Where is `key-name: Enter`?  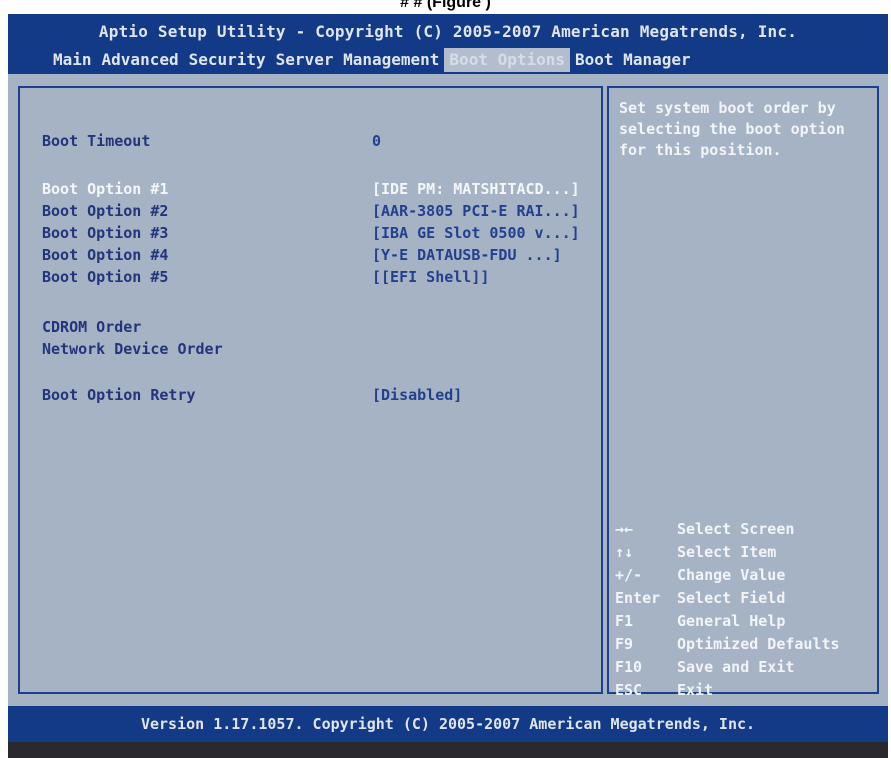
key-name: Enter is located at coordinates (638, 598).